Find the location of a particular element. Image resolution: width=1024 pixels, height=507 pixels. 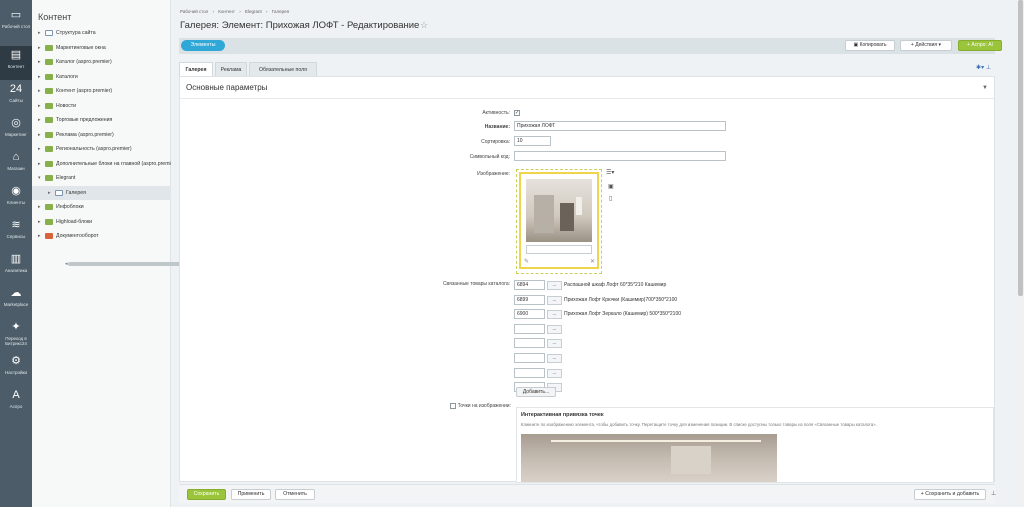

tree-title: Контент is located at coordinates (55, 17).